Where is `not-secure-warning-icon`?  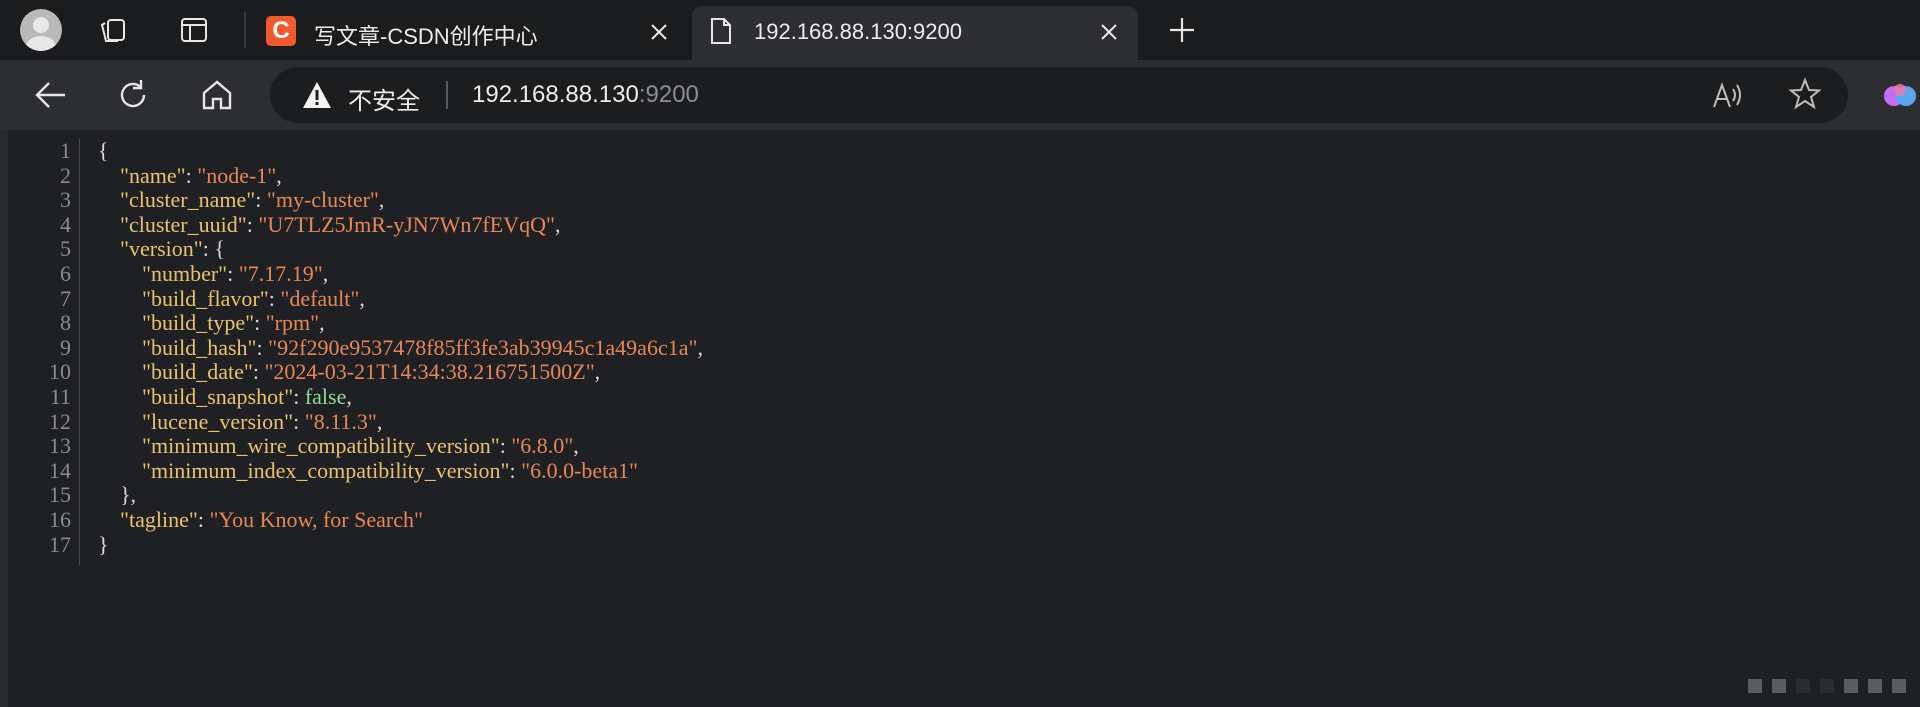
not-secure-warning-icon is located at coordinates (317, 95).